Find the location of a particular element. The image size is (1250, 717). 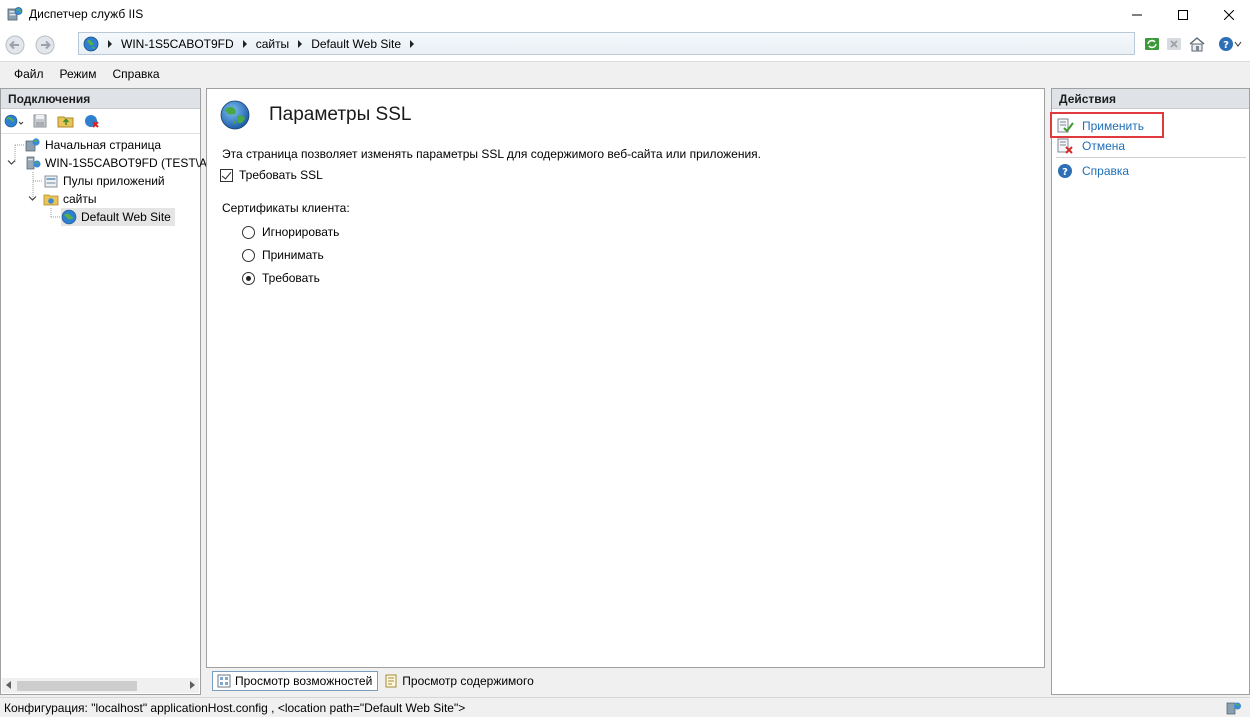

actions-pane: Действия Применить Отмена ? Справка is located at coordinates (1150, 391).